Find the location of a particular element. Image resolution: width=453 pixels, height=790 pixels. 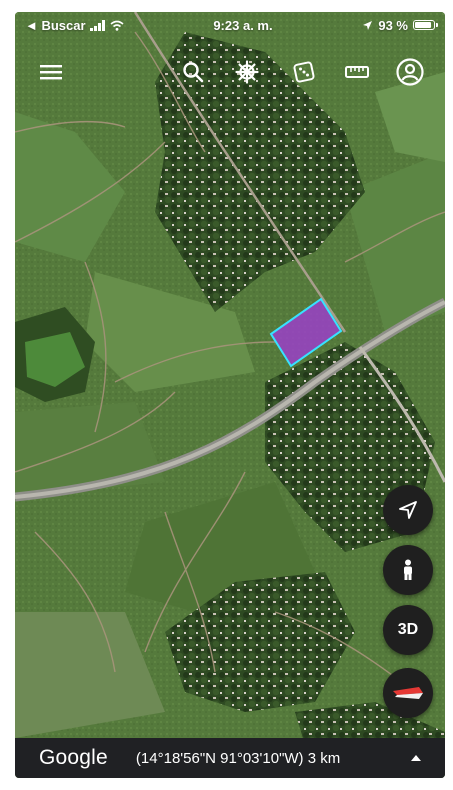

compass-icon is located at coordinates (408, 693).